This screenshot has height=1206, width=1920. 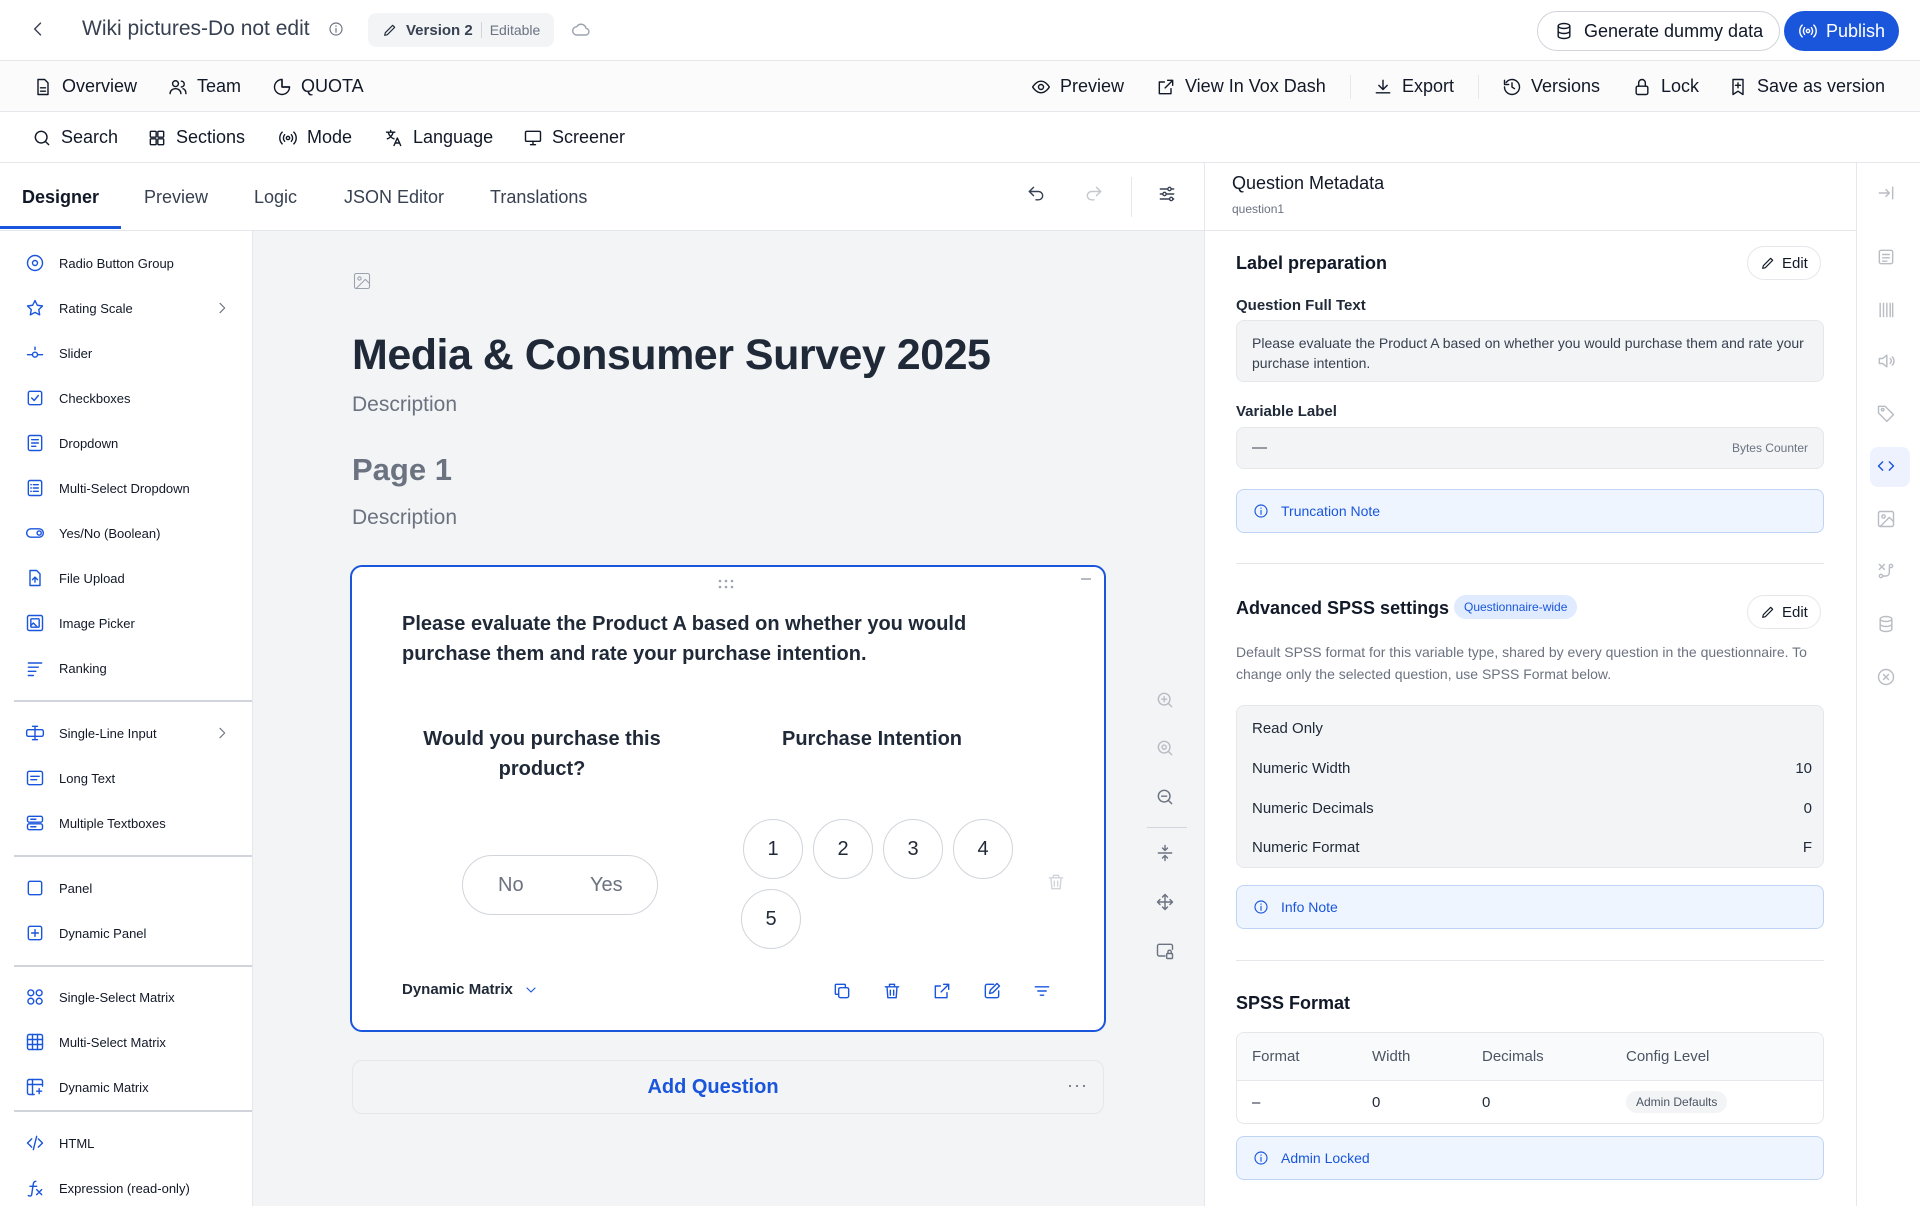 I want to click on undo-icon, so click(x=1036, y=194).